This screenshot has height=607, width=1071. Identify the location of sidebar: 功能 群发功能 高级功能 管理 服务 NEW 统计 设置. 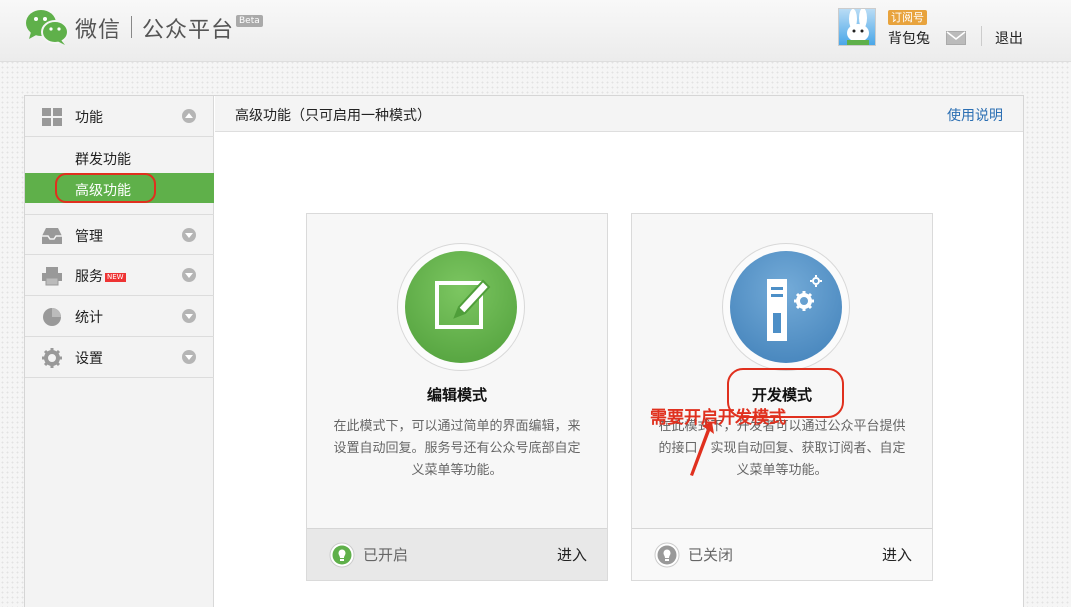
(119, 351).